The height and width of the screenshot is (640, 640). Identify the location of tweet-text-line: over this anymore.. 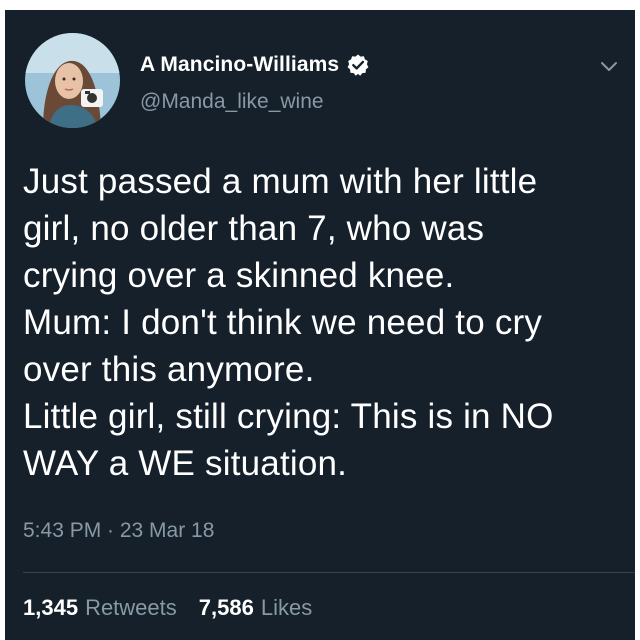
(169, 369).